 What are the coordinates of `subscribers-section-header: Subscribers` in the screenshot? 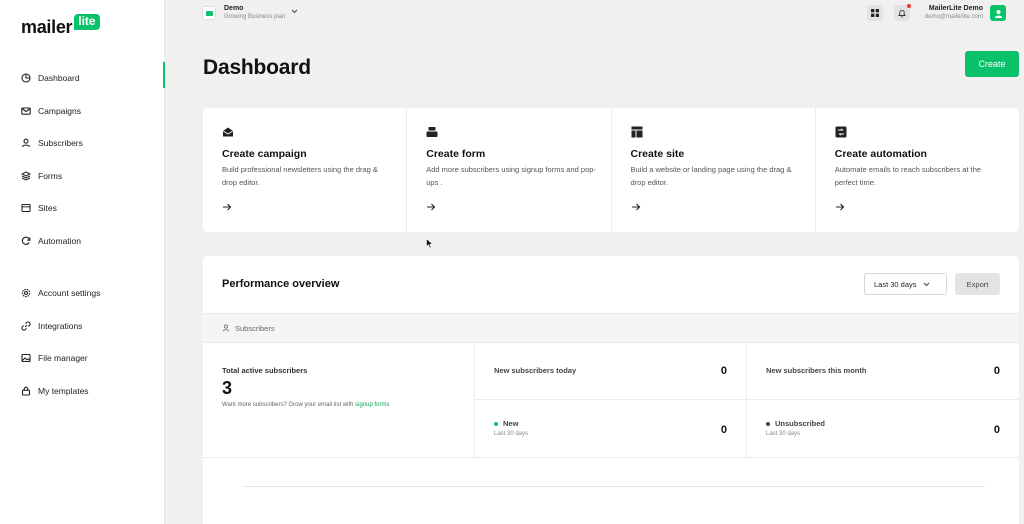 It's located at (611, 328).